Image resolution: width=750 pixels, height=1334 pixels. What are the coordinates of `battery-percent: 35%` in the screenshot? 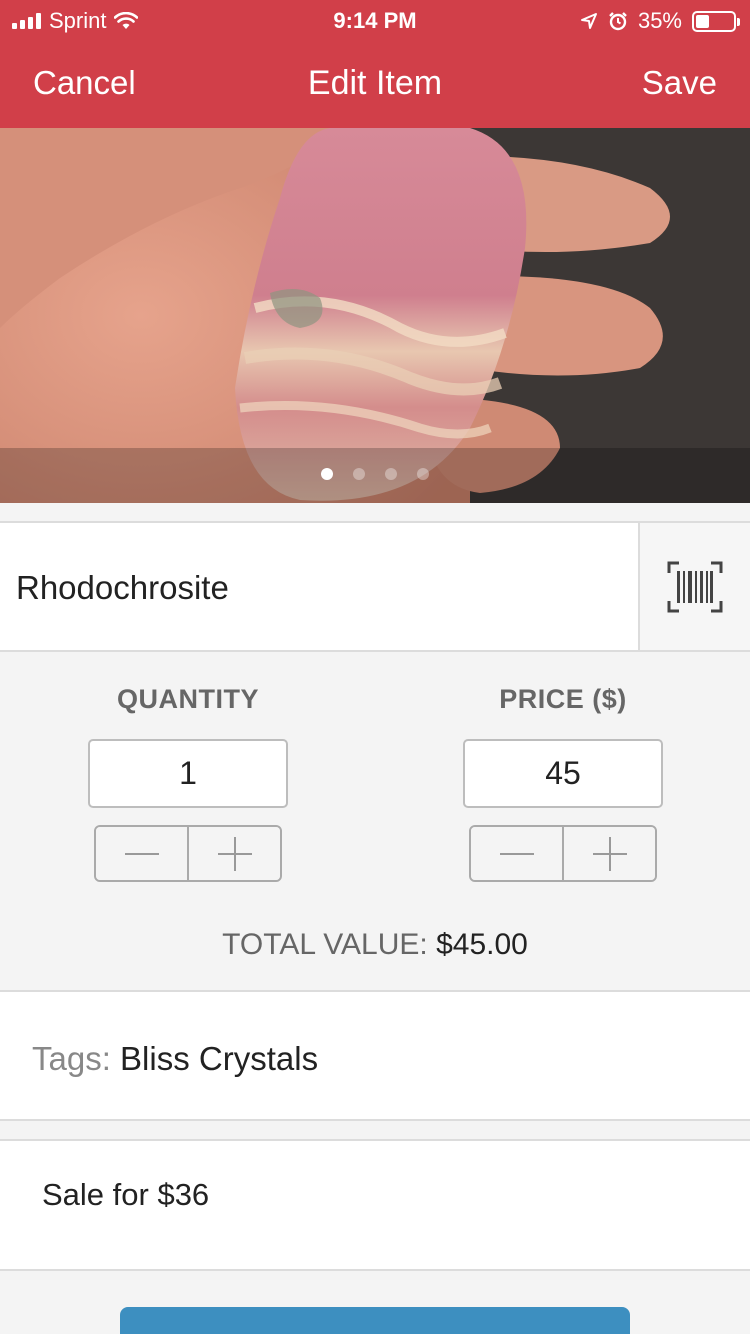 It's located at (659, 20).